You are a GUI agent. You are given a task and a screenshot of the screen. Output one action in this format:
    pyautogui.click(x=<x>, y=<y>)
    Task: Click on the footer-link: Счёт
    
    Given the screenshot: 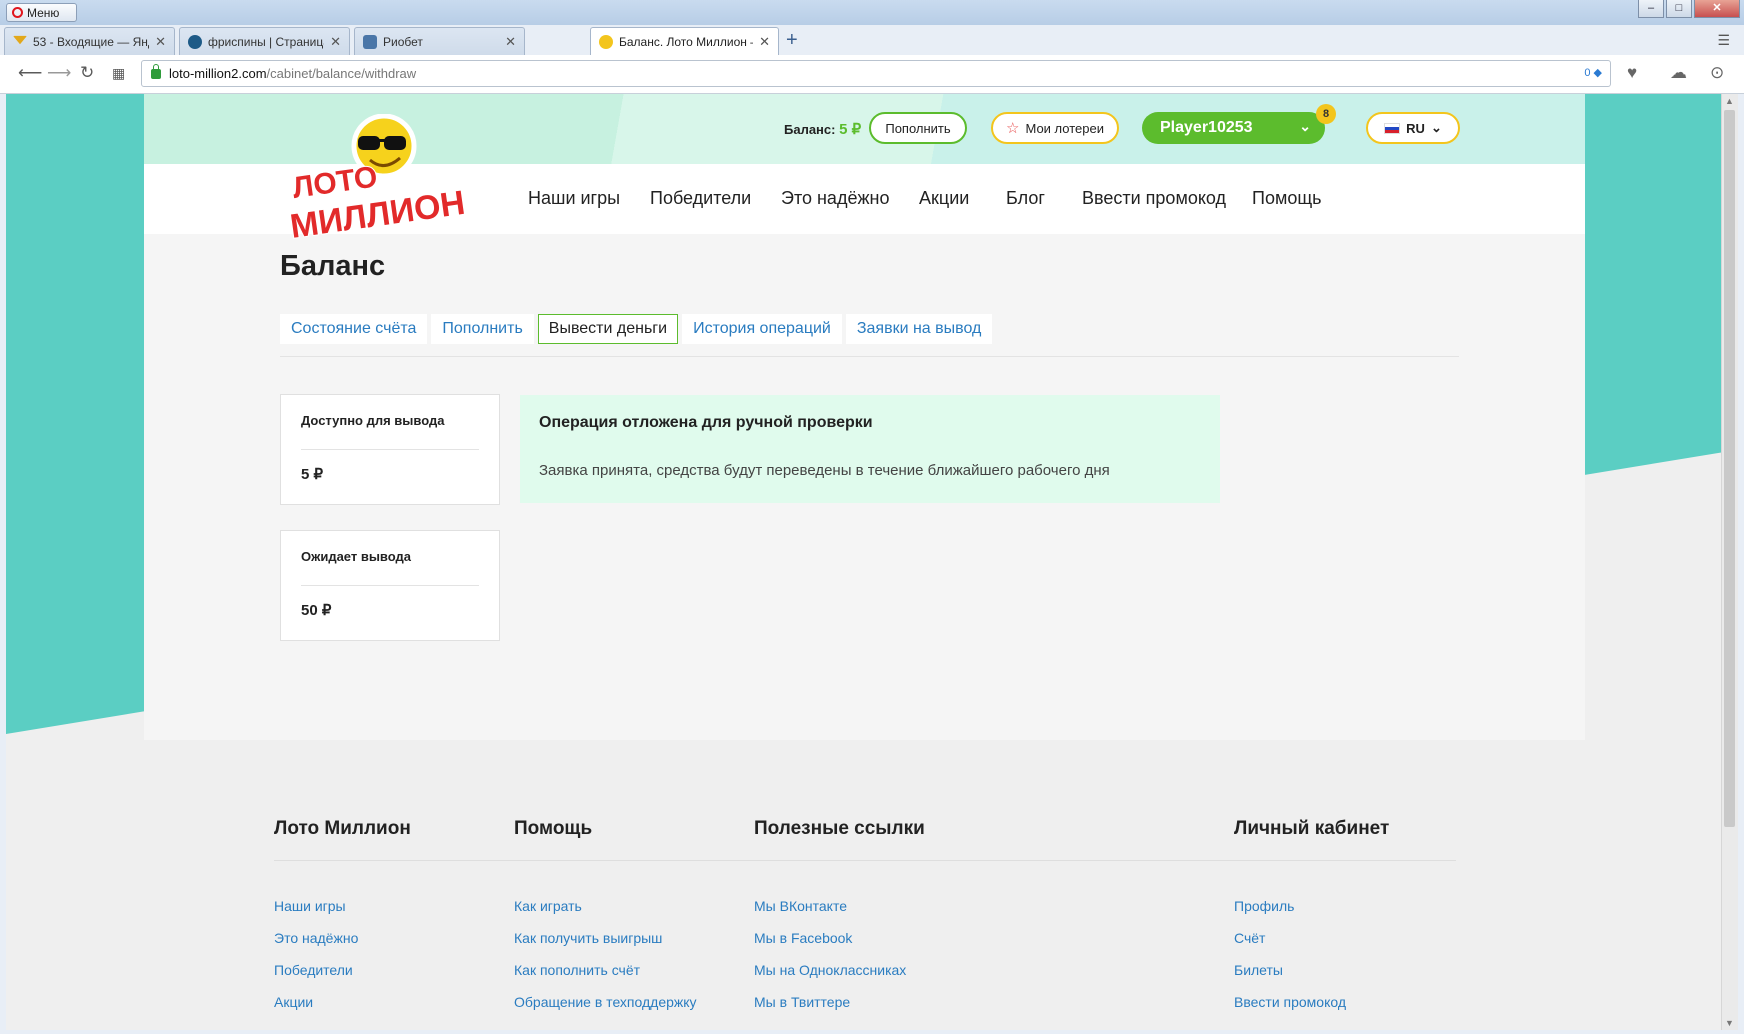 What is the action you would take?
    pyautogui.click(x=1249, y=938)
    